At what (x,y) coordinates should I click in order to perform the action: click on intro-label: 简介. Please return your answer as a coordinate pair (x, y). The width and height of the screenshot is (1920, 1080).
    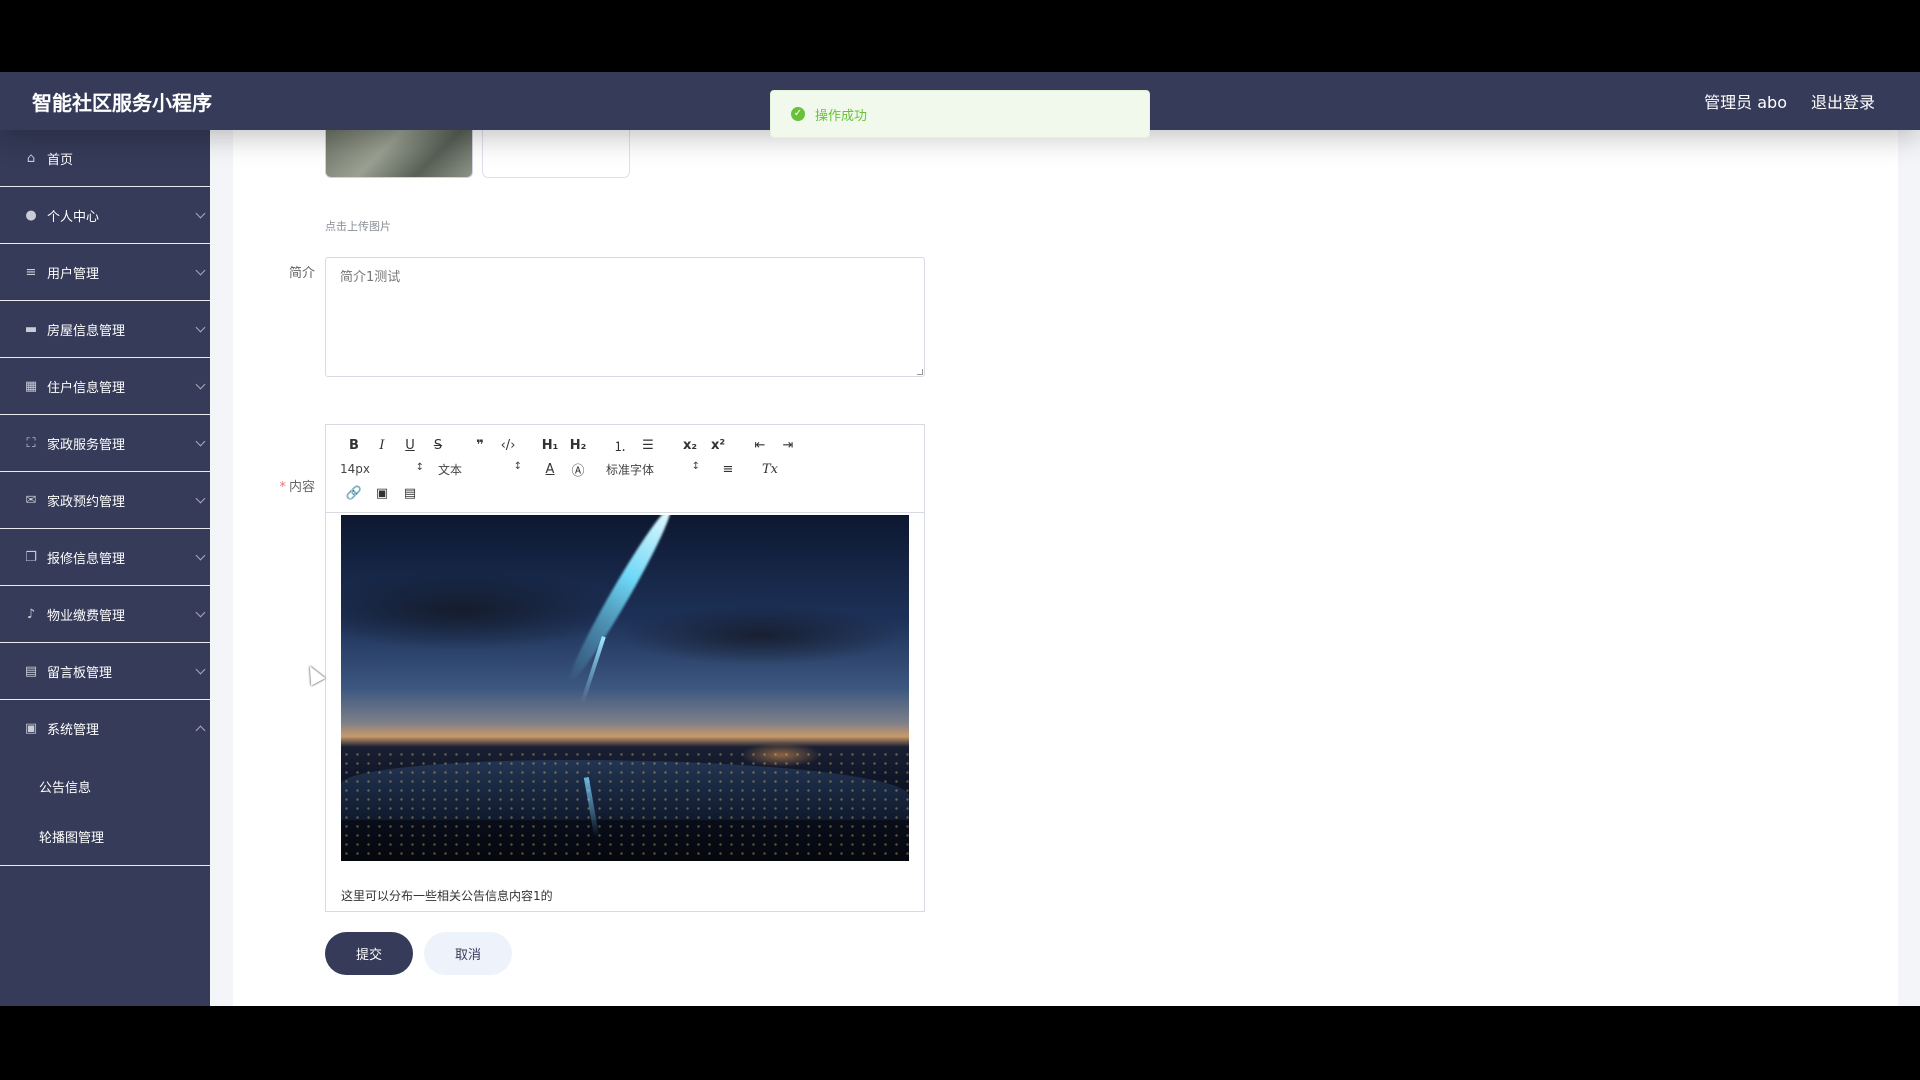
    Looking at the image, I should click on (301, 273).